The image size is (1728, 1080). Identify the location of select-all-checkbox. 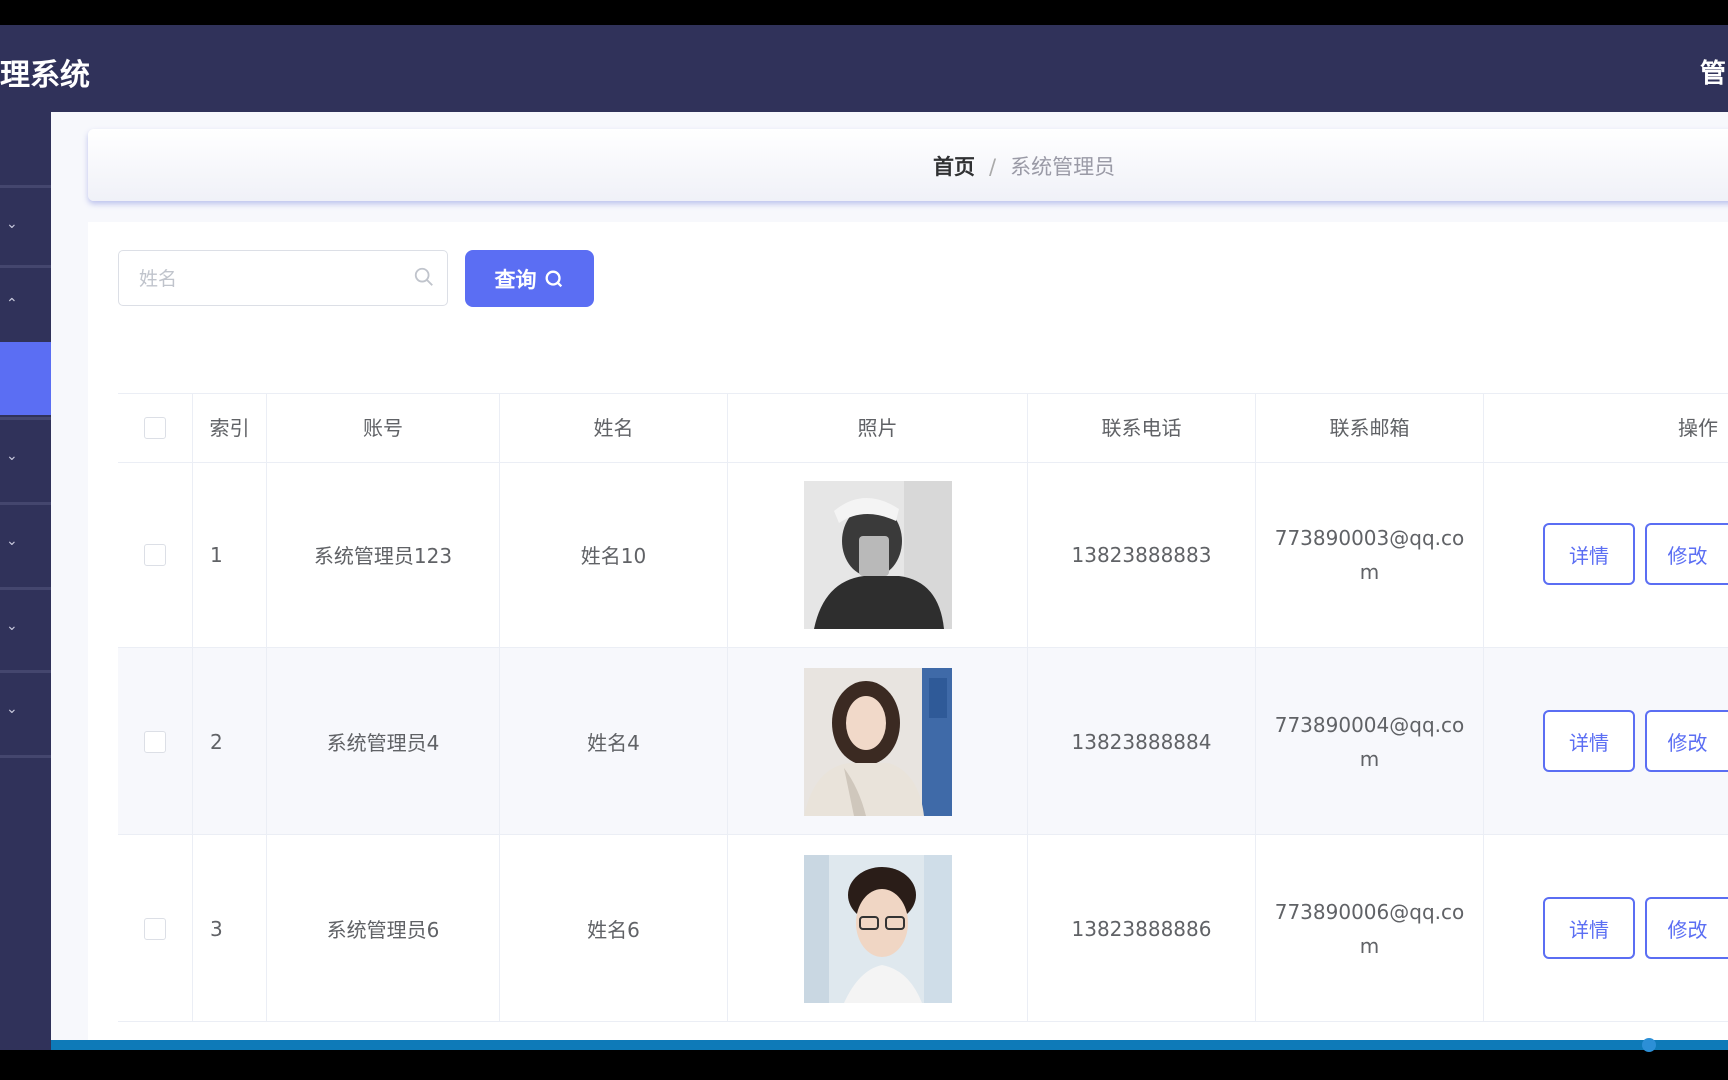
(155, 428).